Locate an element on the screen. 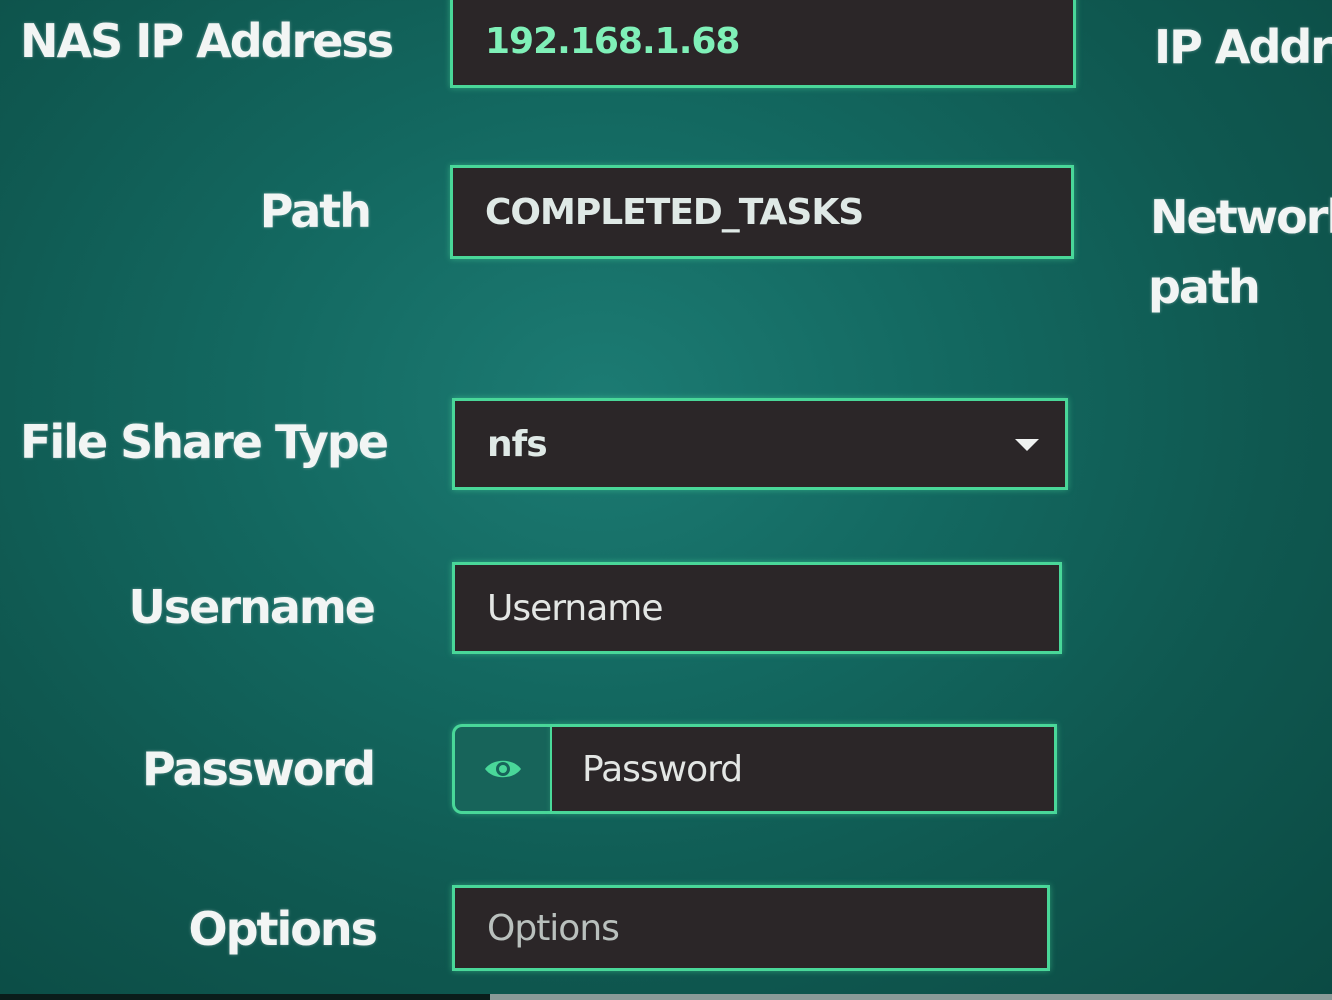 This screenshot has width=1332, height=1000. file-share-type-value: nfs is located at coordinates (517, 444).